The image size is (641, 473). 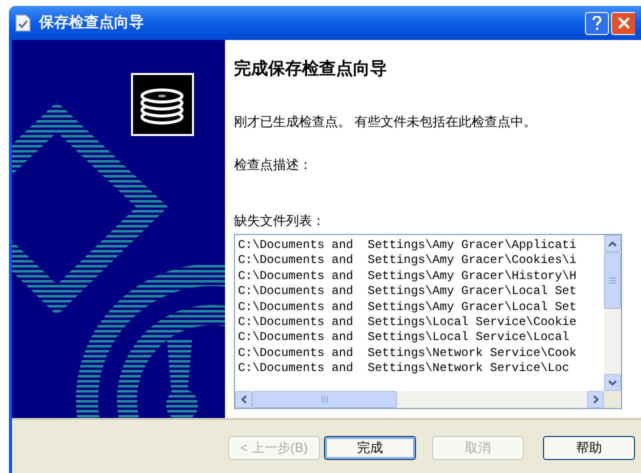 What do you see at coordinates (243, 399) in the screenshot?
I see `scroll-left-button` at bounding box center [243, 399].